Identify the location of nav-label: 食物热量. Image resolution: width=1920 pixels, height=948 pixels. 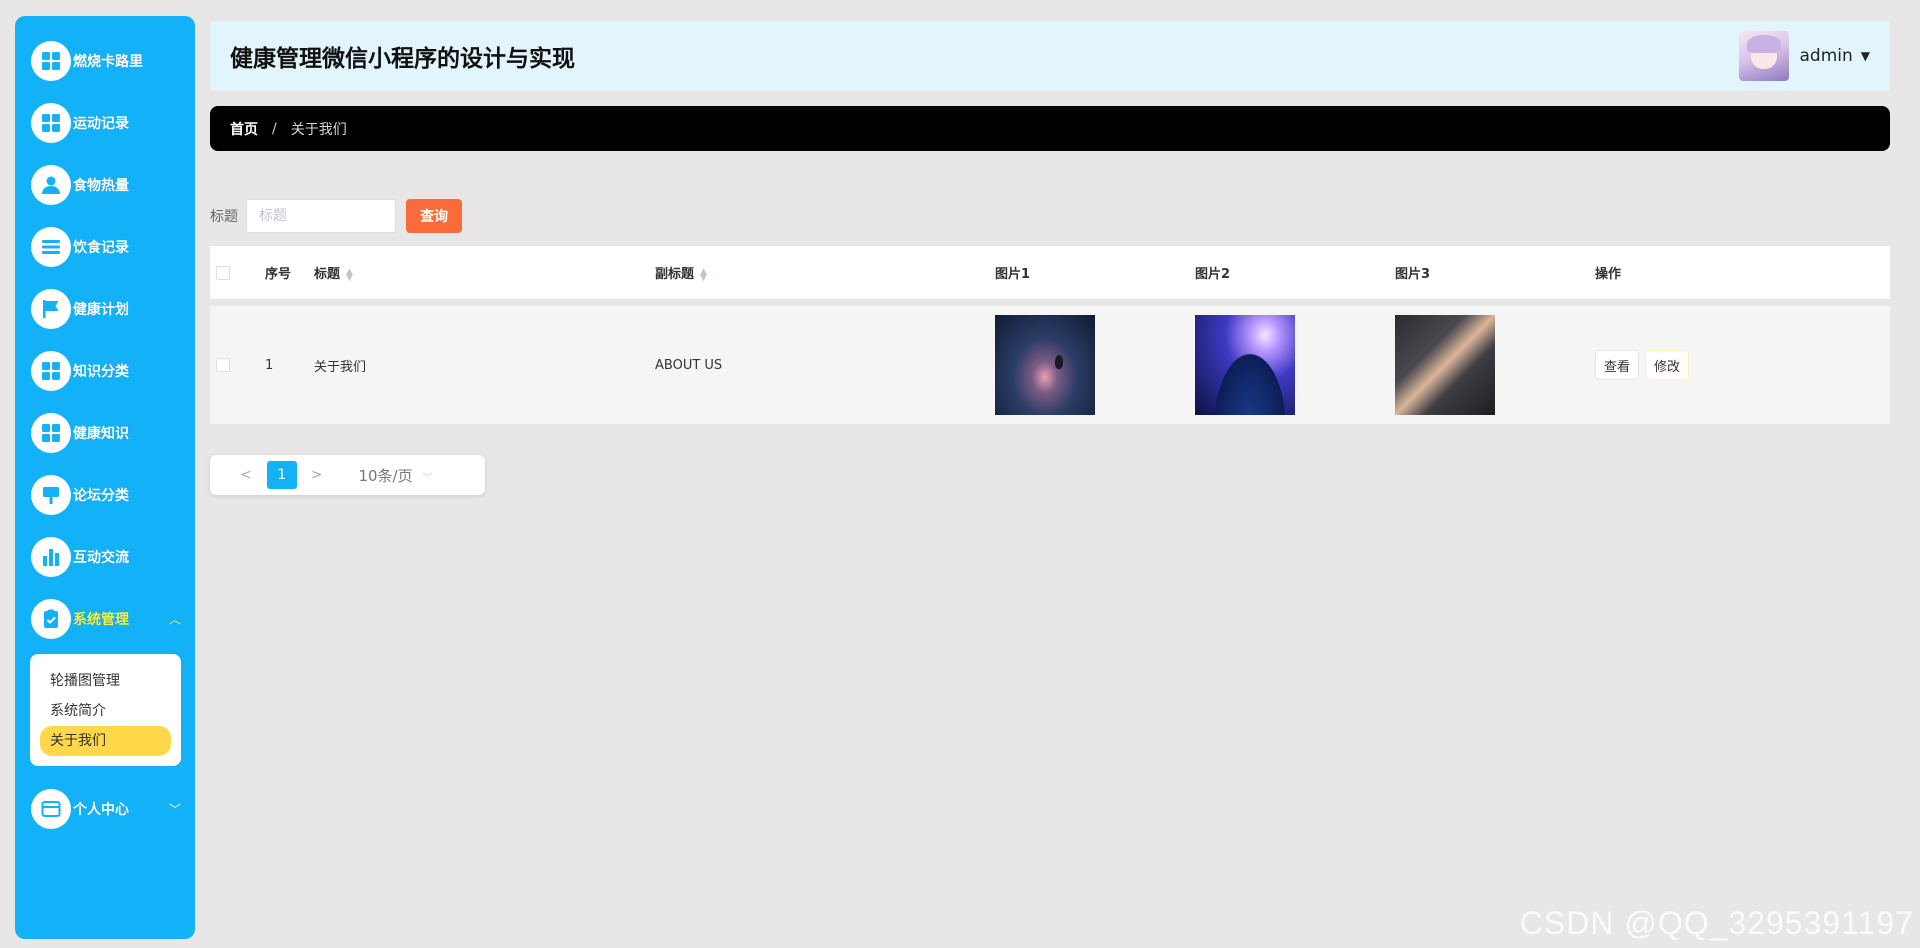
(101, 186).